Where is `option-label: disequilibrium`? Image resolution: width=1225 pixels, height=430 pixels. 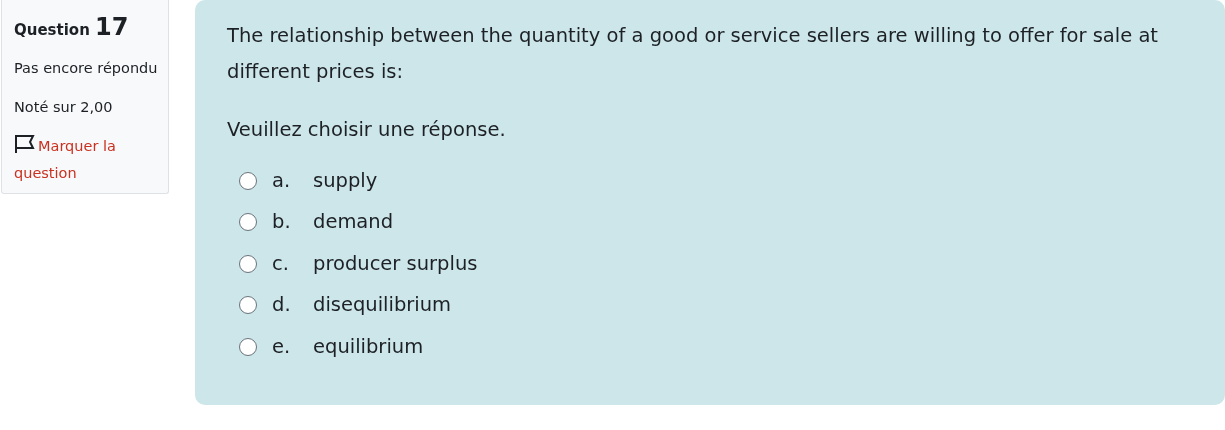
option-label: disequilibrium is located at coordinates (382, 305).